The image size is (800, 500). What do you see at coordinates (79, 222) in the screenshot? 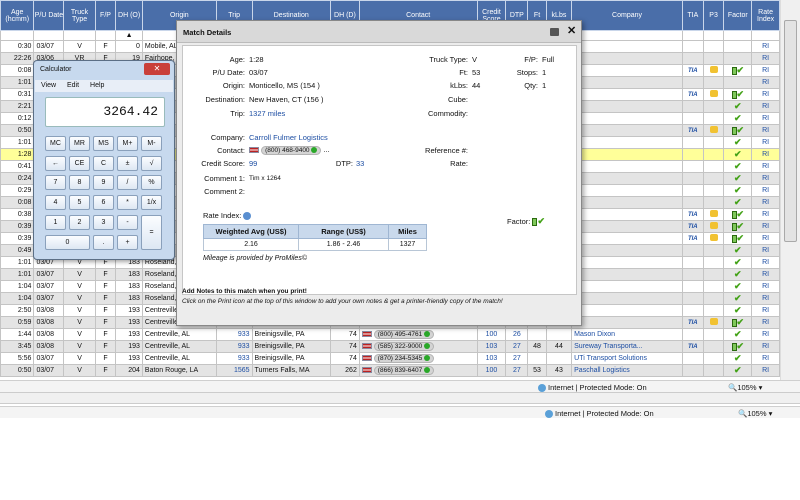
I see `calc-key-2: 2` at bounding box center [79, 222].